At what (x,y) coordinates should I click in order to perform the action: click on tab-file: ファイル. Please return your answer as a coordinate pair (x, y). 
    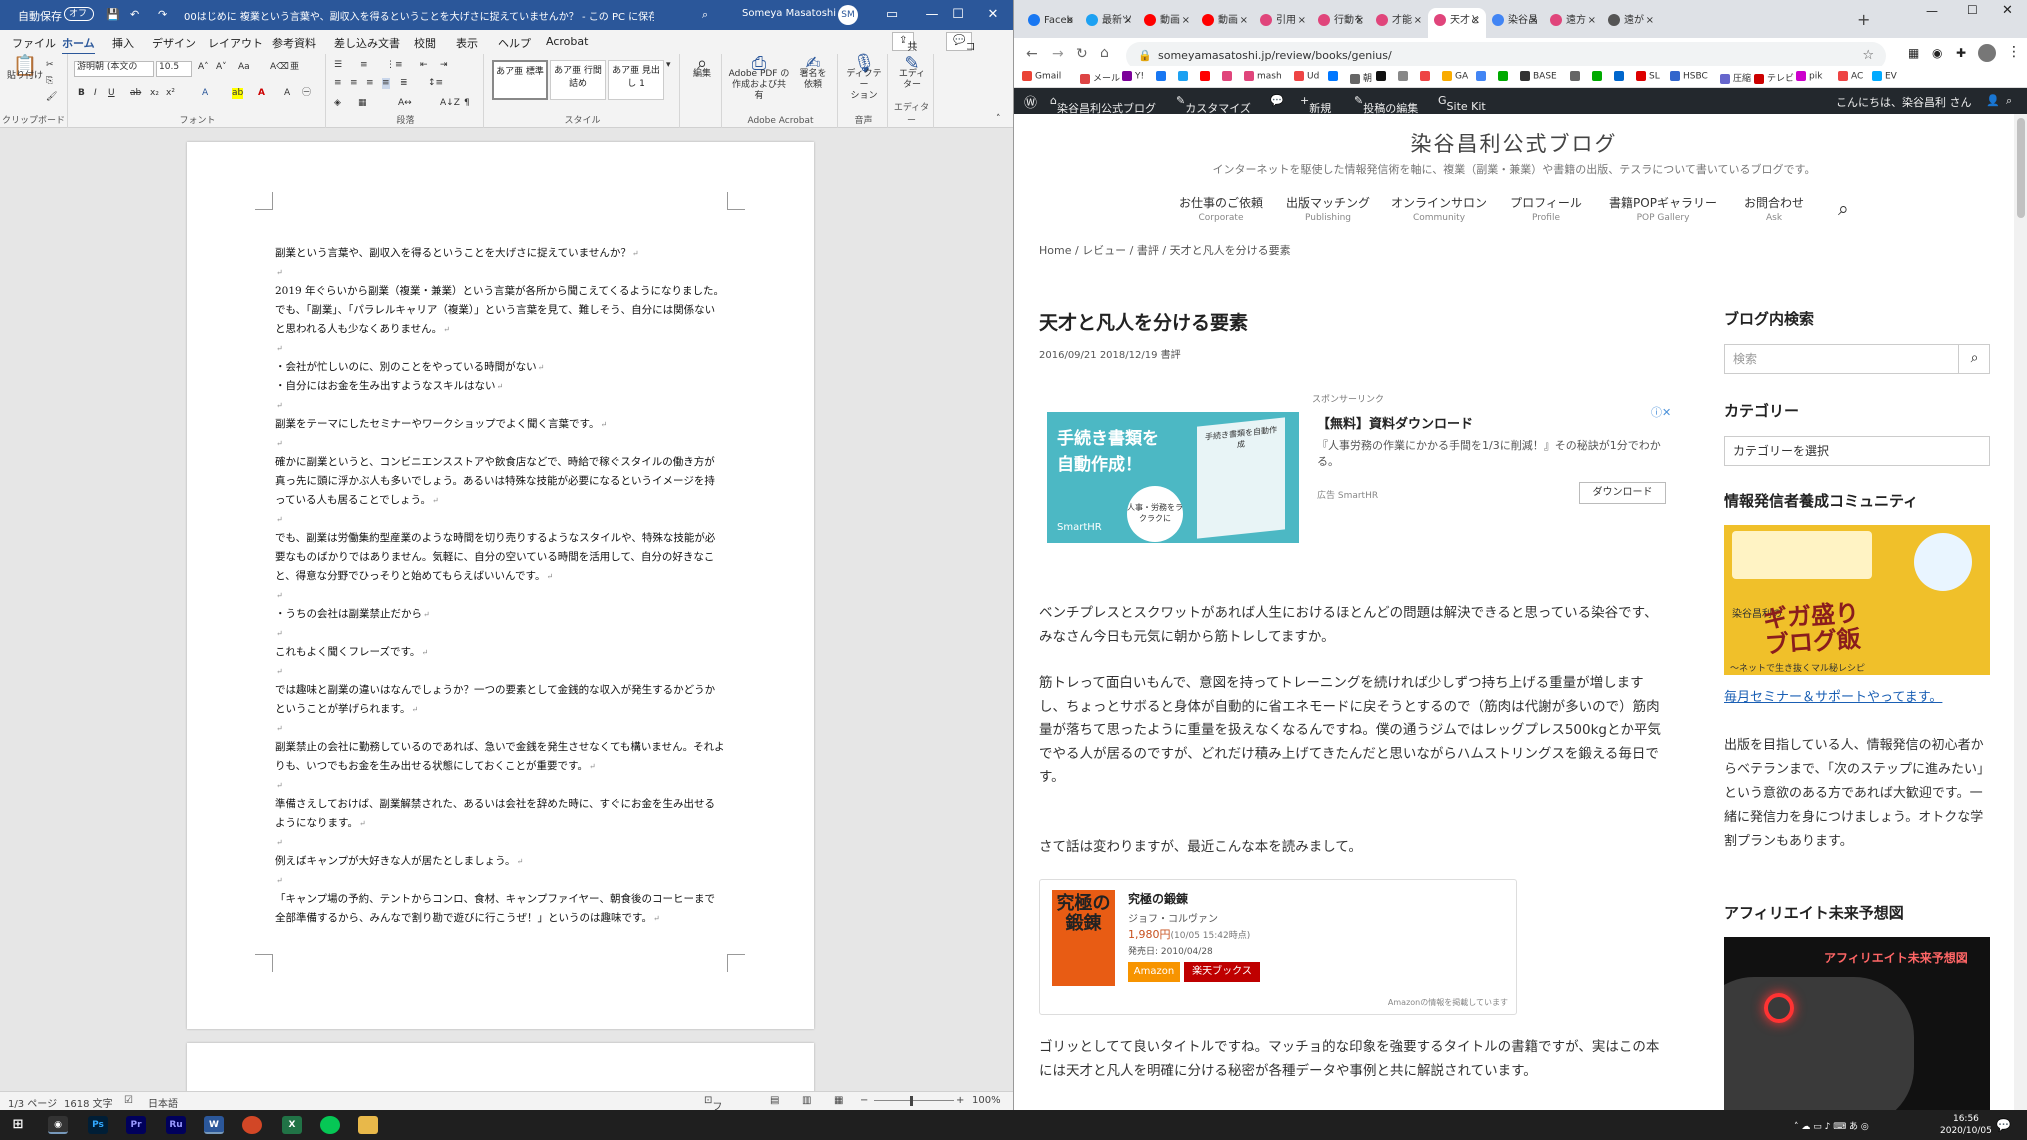
    Looking at the image, I should click on (34, 43).